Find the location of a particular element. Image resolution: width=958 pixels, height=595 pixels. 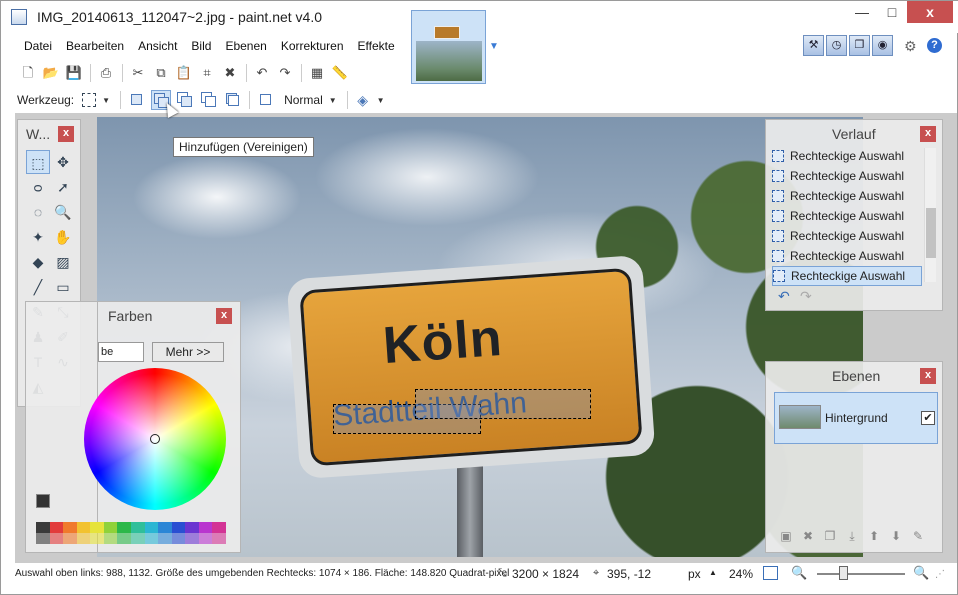

zoom-to-window-icon is located at coordinates (770, 573).